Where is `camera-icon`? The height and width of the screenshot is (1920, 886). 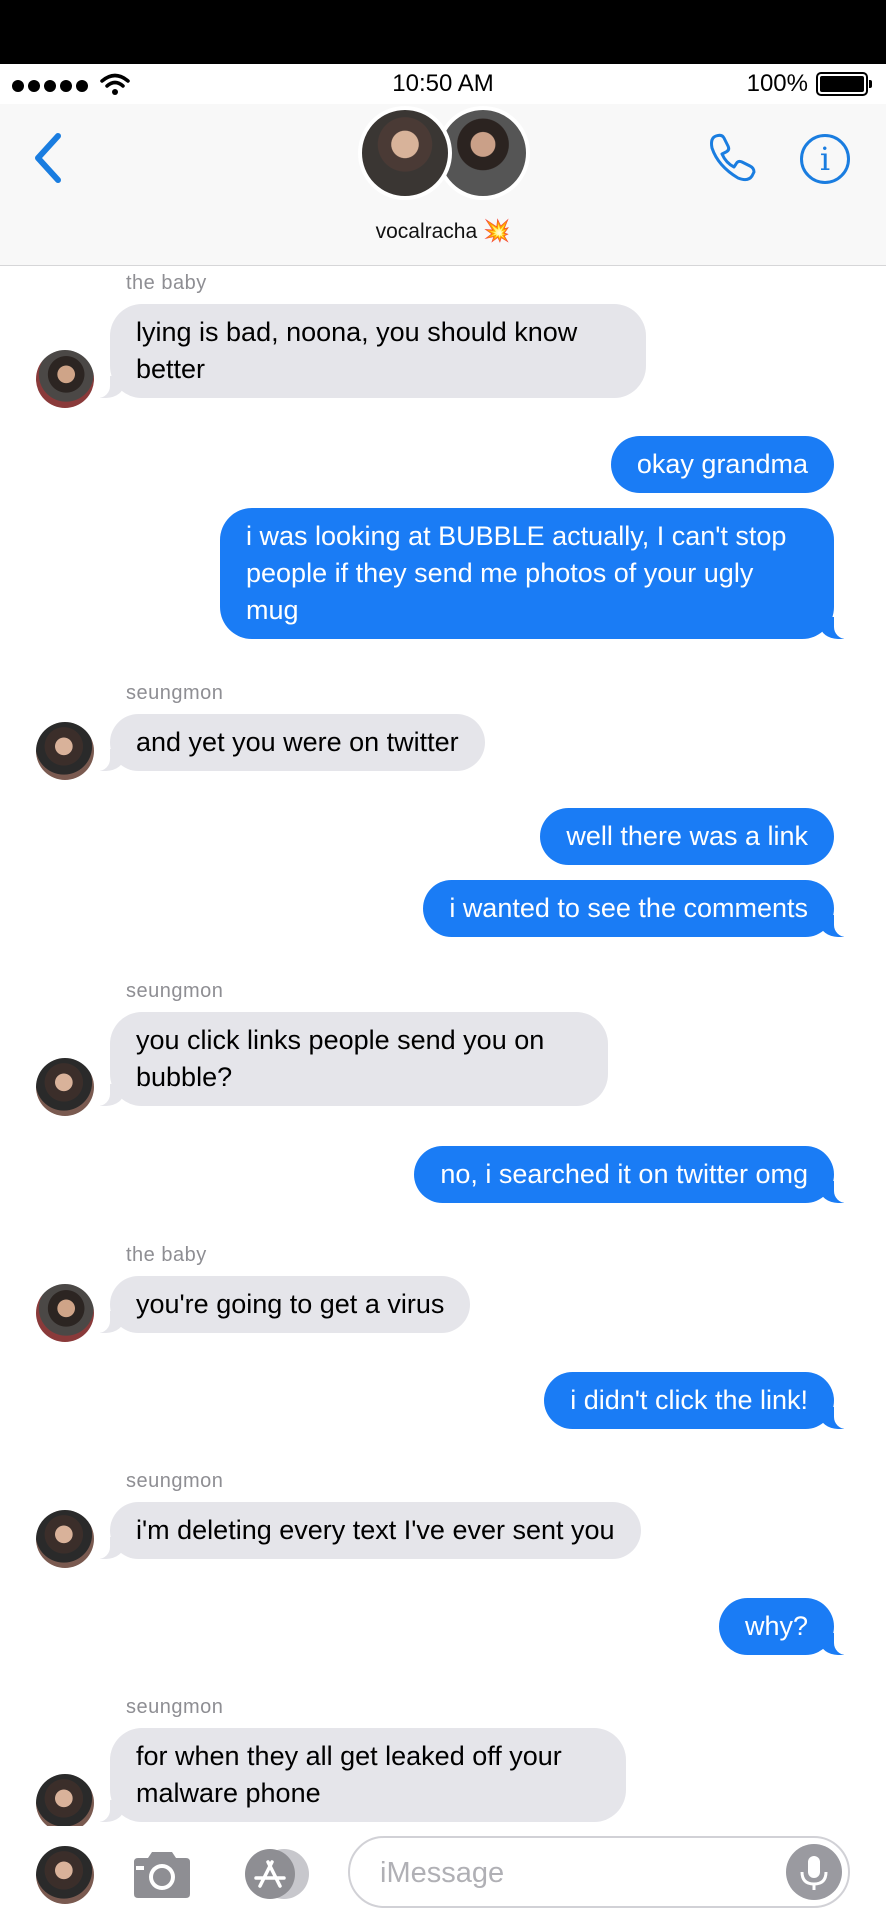 camera-icon is located at coordinates (162, 1874).